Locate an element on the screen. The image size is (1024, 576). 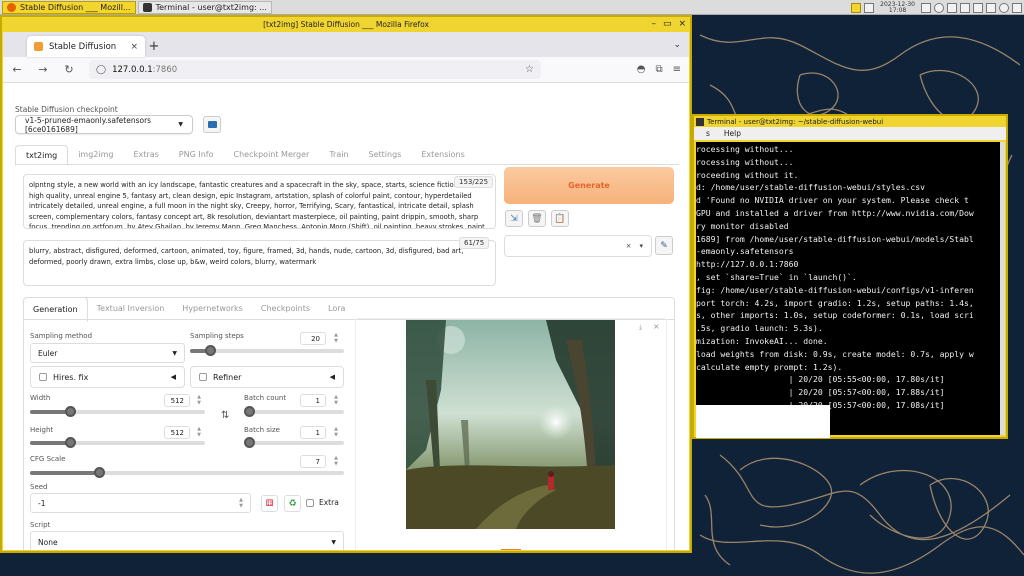
batch-count-input: 1 is located at coordinates (313, 400).